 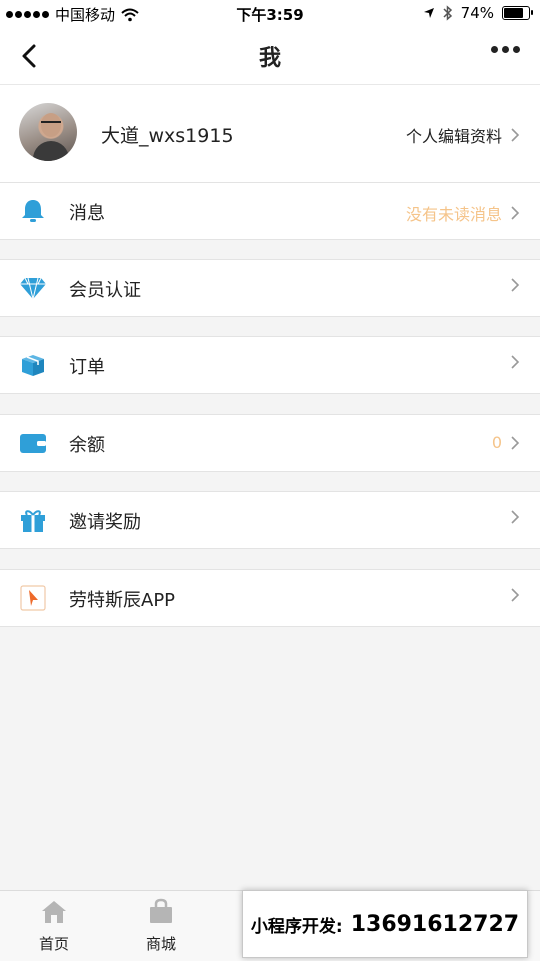 What do you see at coordinates (270, 211) in the screenshot?
I see `menu-item-messages: 消息 没有未读消息` at bounding box center [270, 211].